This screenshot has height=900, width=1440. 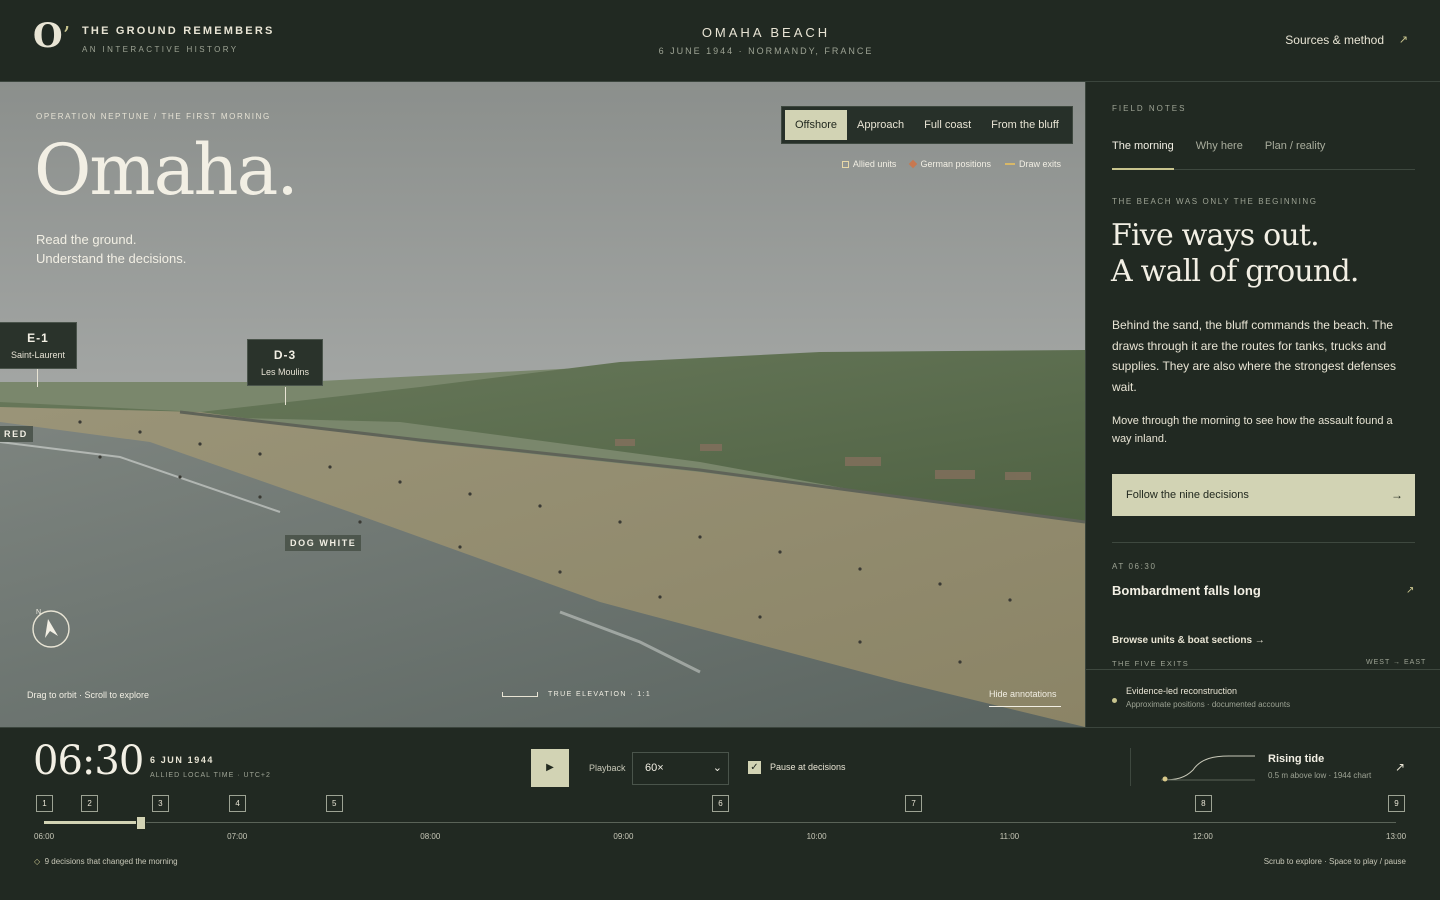 What do you see at coordinates (1334, 861) in the screenshot?
I see `keyboard-hint: Scrub to explore · Space to play / pause` at bounding box center [1334, 861].